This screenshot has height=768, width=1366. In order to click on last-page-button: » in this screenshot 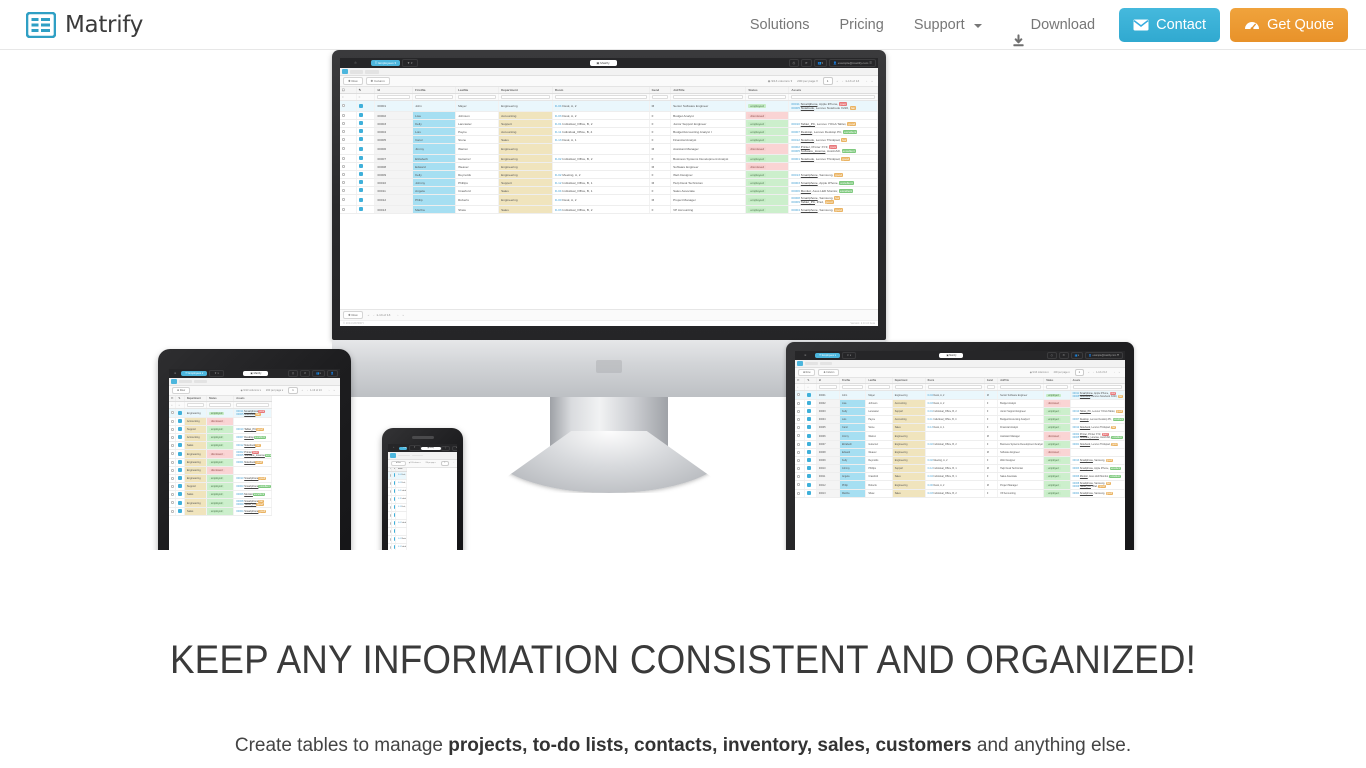, I will do `click(334, 390)`.